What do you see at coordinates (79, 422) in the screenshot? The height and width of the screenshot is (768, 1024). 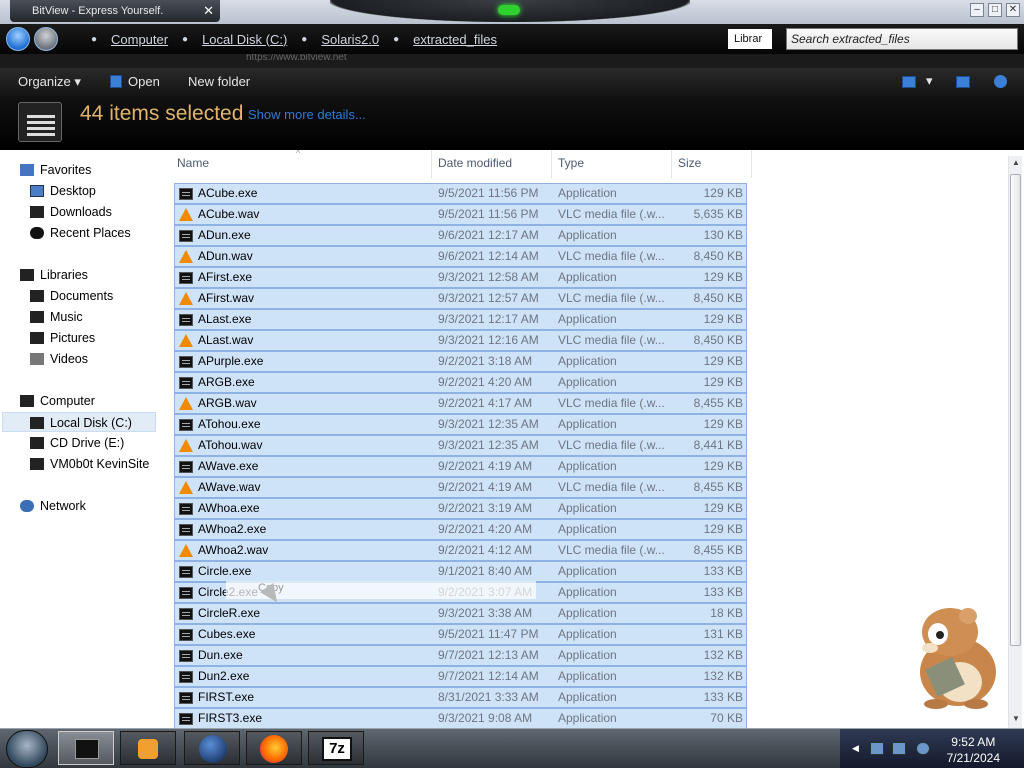 I see `nav-local-disk: Local Disk (C:)` at bounding box center [79, 422].